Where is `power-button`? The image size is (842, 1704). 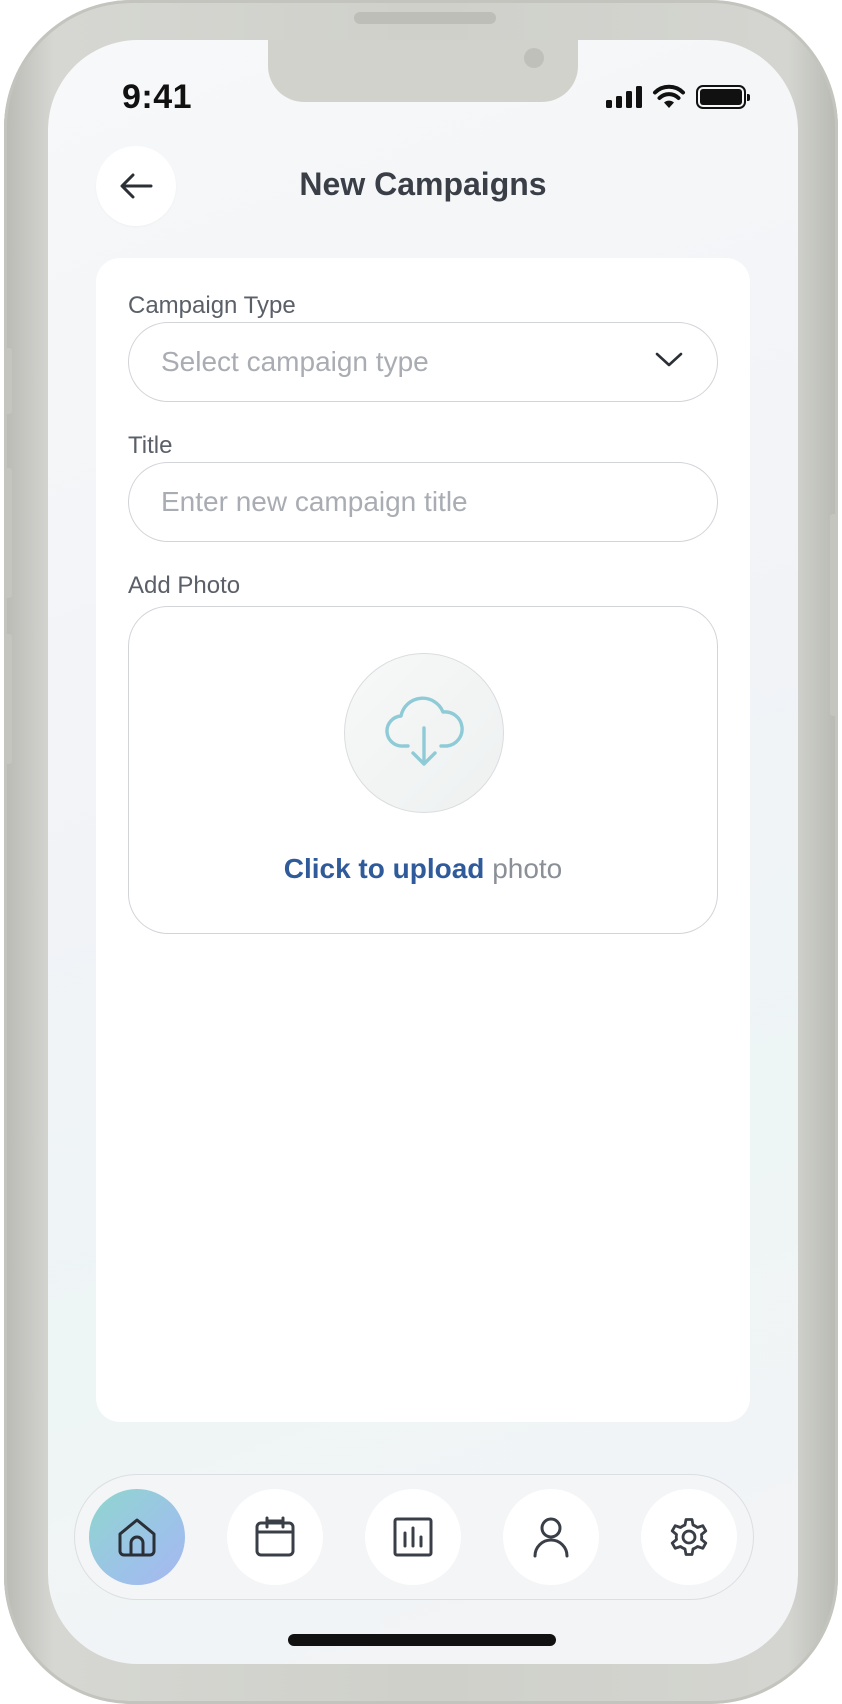 power-button is located at coordinates (834, 615).